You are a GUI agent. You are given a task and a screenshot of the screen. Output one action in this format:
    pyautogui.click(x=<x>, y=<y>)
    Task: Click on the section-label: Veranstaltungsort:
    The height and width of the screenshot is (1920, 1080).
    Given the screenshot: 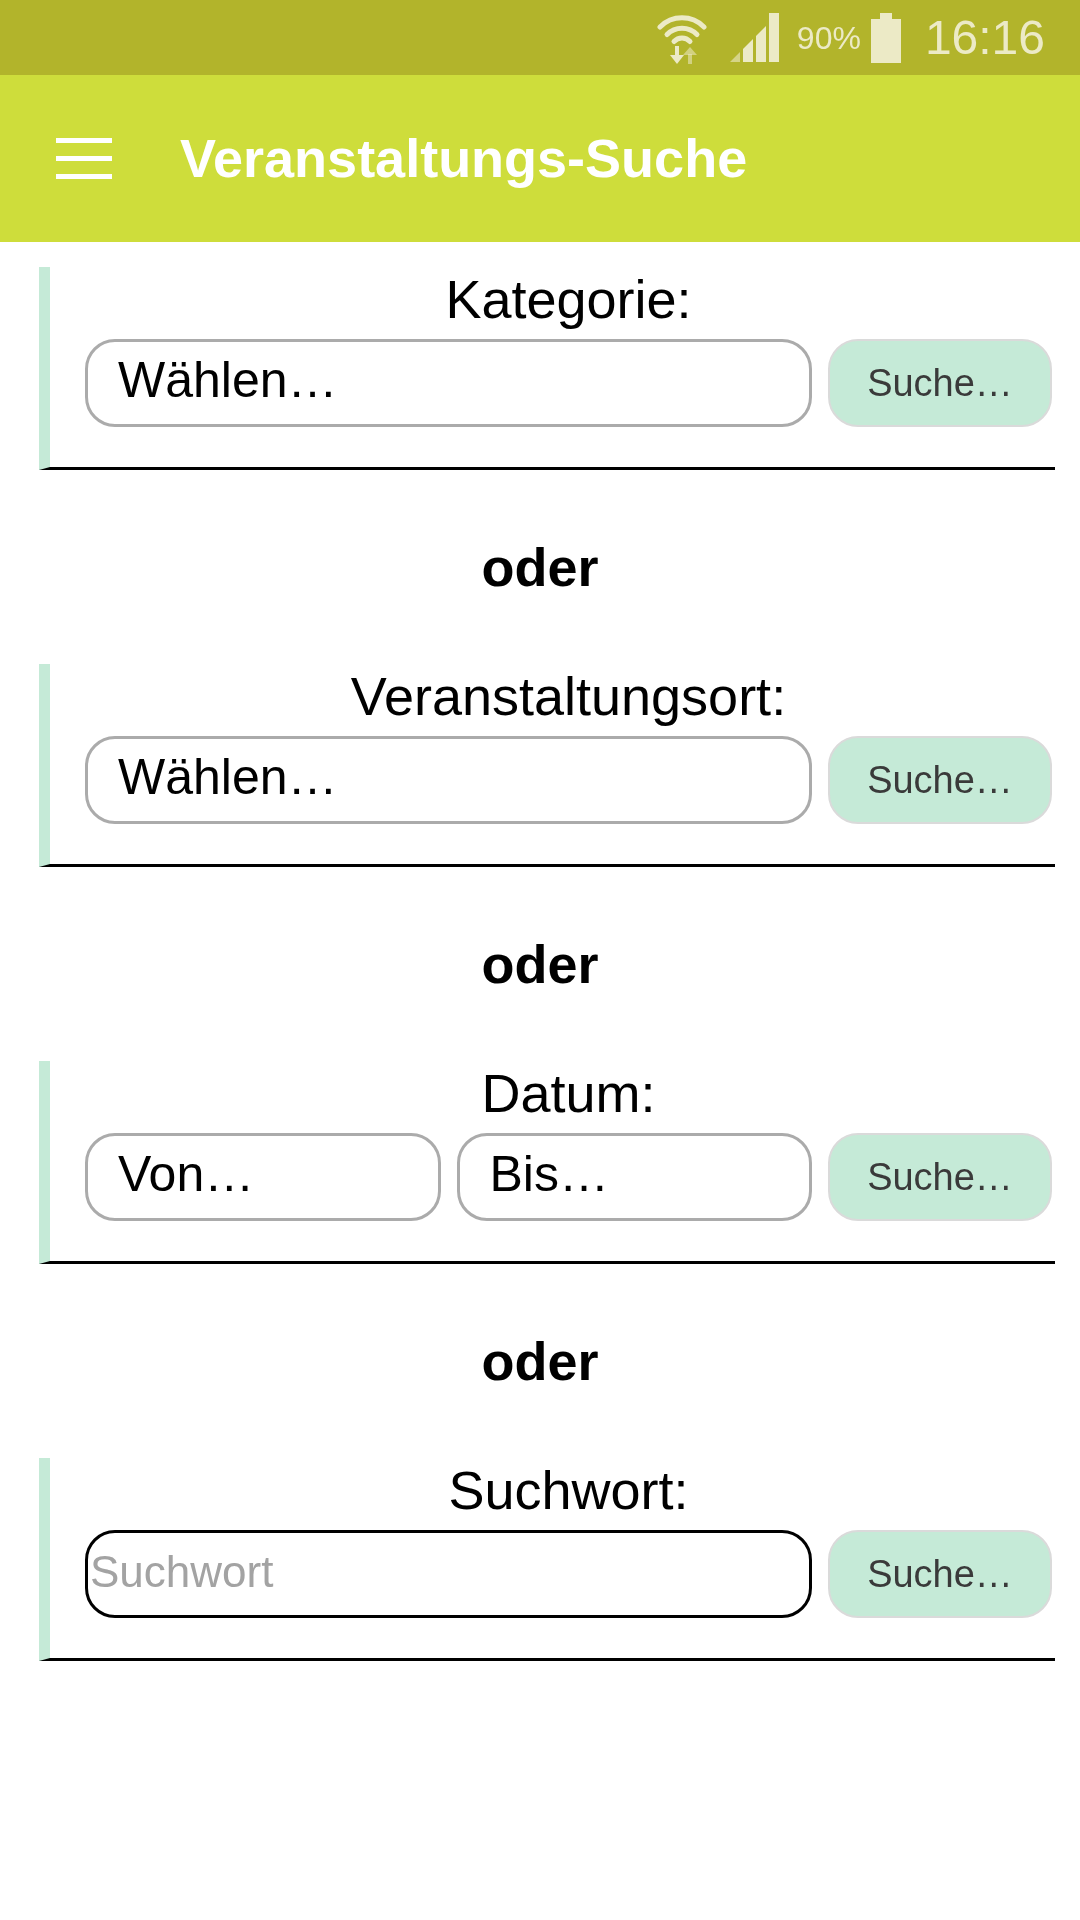 What is the action you would take?
    pyautogui.click(x=568, y=696)
    